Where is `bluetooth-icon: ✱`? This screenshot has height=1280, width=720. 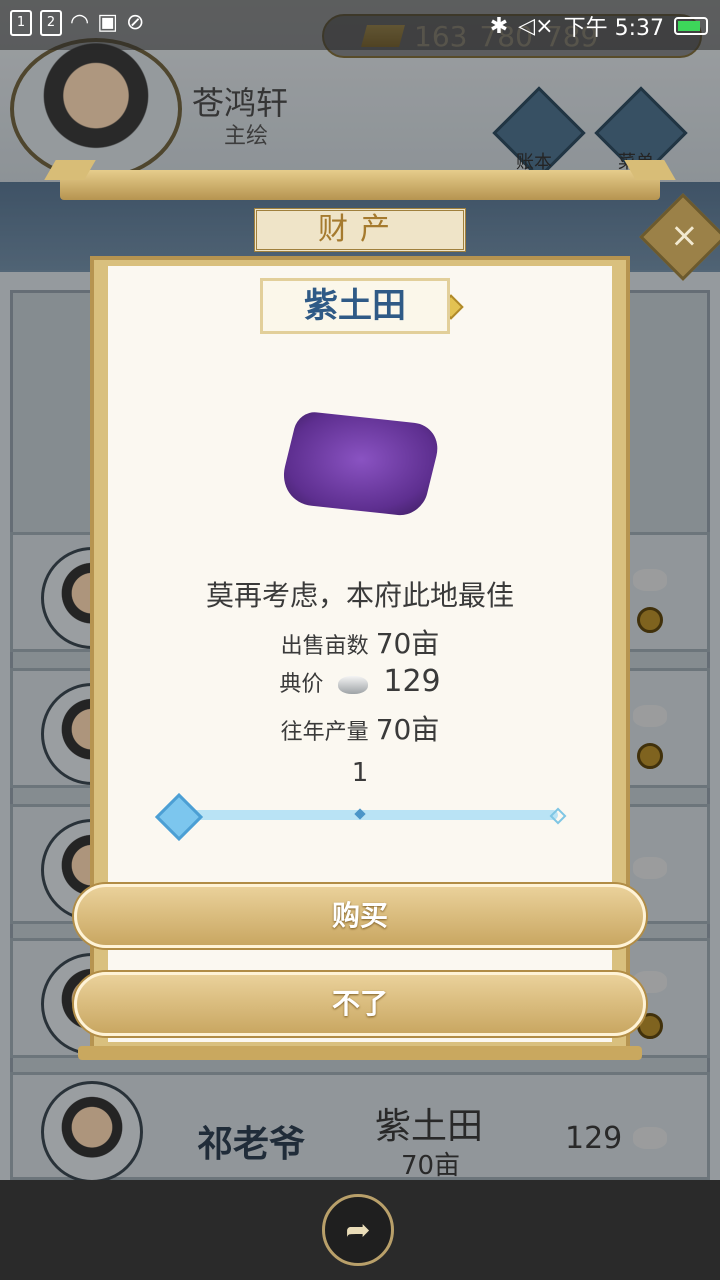 bluetooth-icon: ✱ is located at coordinates (499, 26).